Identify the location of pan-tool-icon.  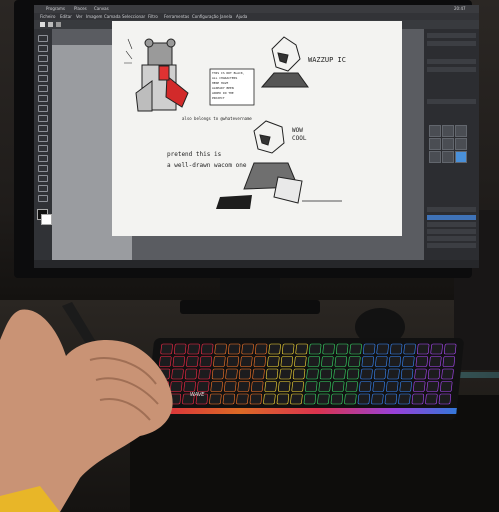
(43, 198).